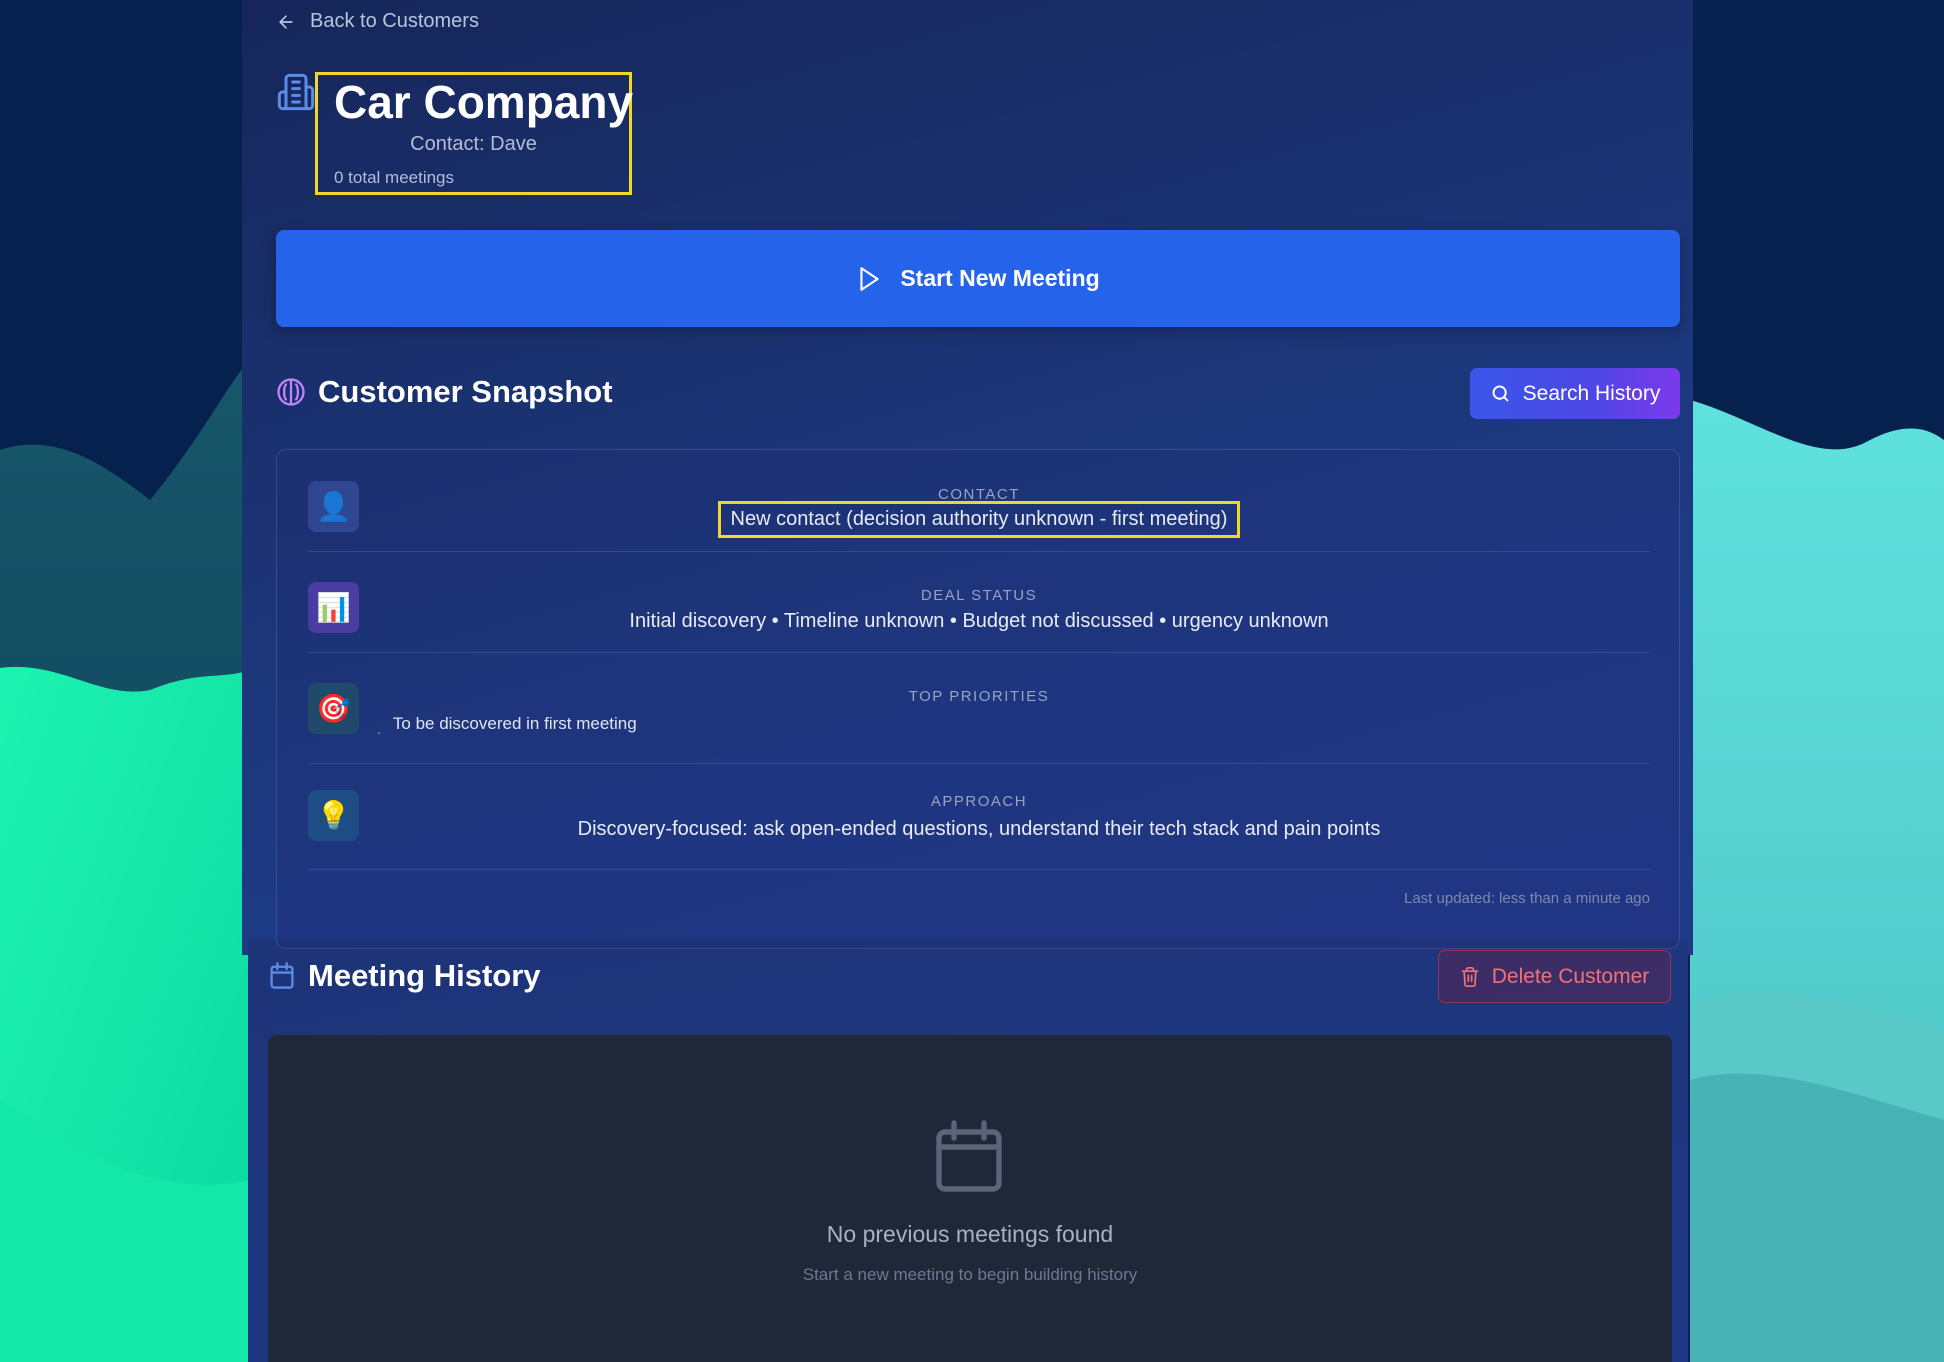  Describe the element at coordinates (1570, 976) in the screenshot. I see `delete-customer-label: Delete Customer` at that location.